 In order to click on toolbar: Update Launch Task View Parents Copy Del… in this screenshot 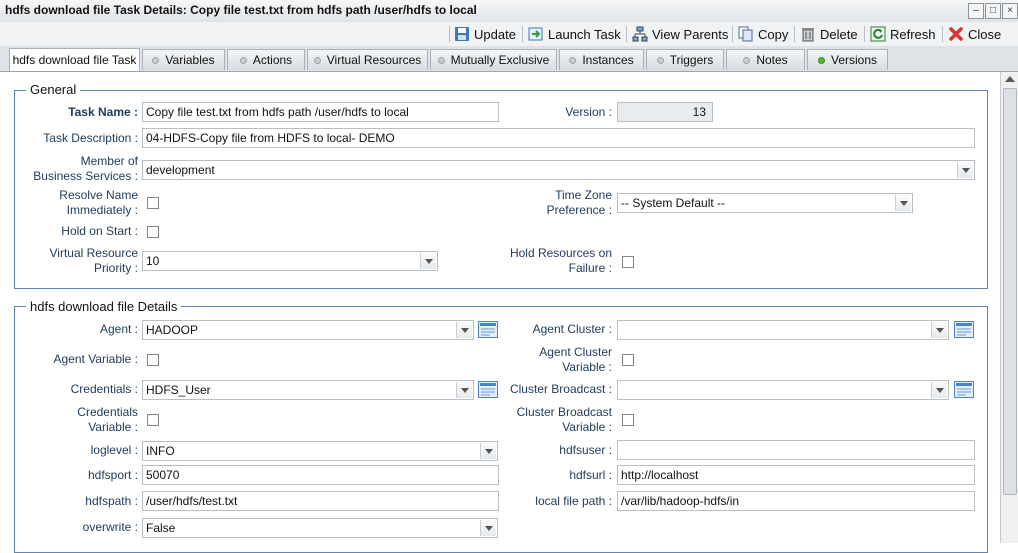, I will do `click(509, 34)`.